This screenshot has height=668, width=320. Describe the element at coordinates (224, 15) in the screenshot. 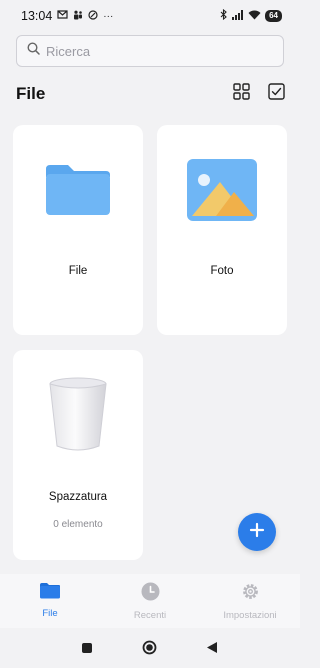

I see `bluetooth-icon` at that location.